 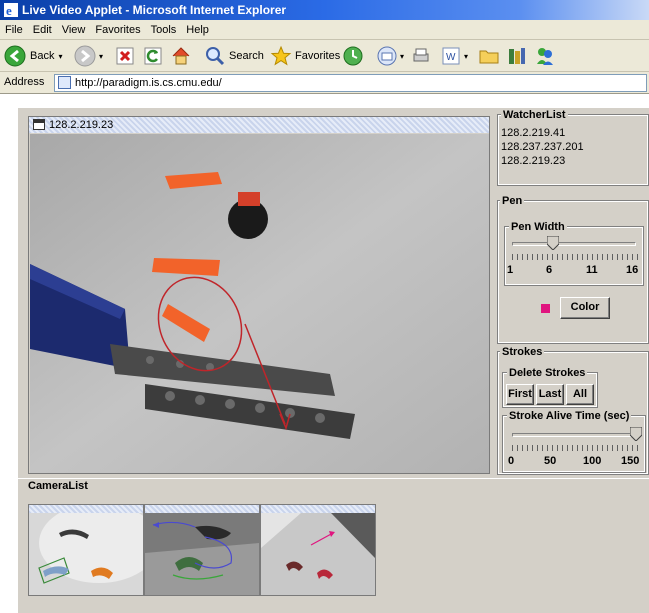 What do you see at coordinates (545, 308) in the screenshot?
I see `pen-color-swatch` at bounding box center [545, 308].